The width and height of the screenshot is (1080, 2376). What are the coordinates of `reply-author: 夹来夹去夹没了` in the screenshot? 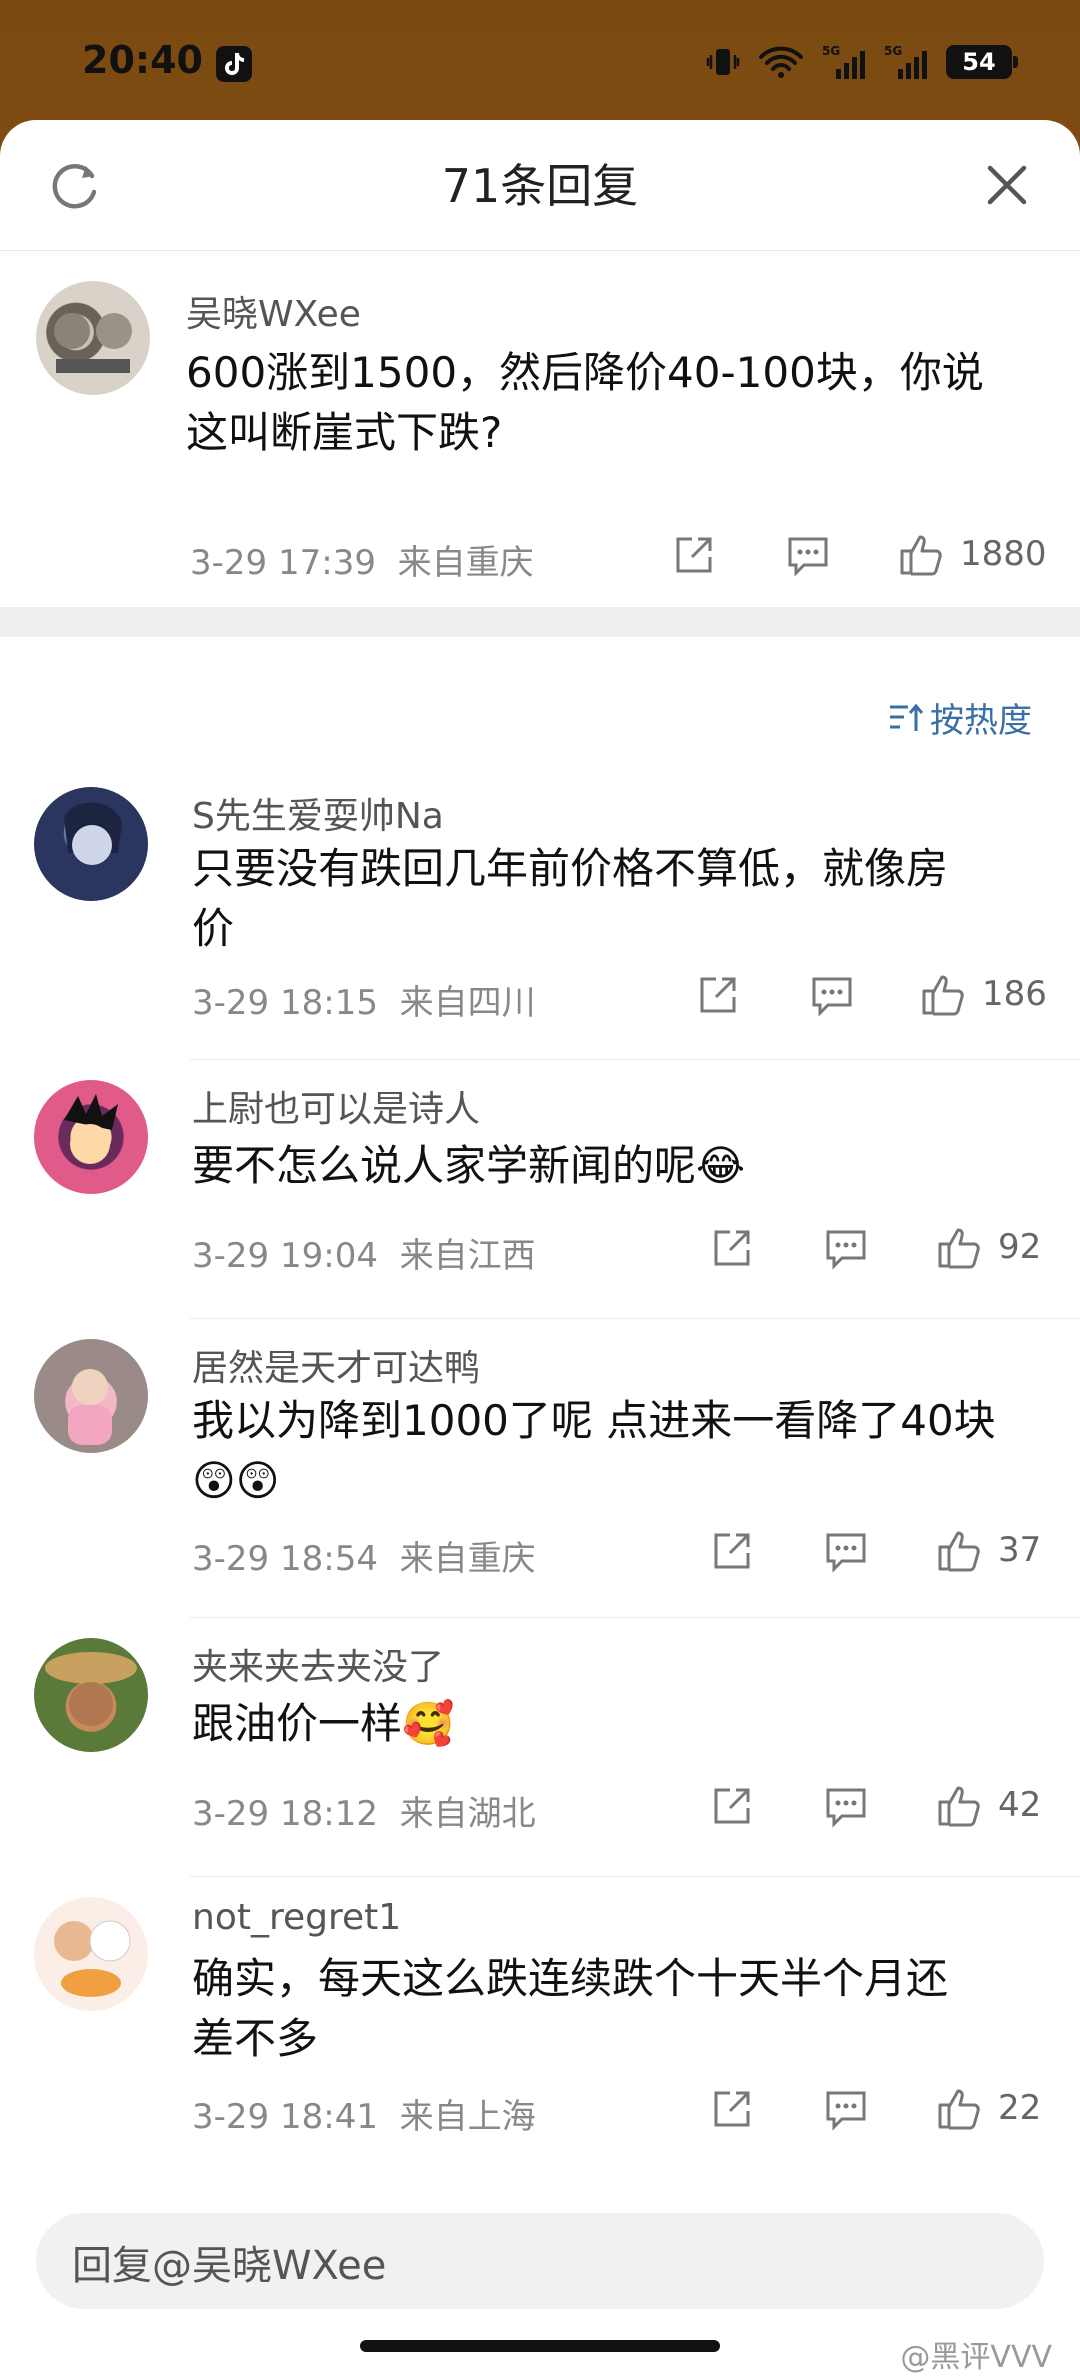 It's located at (318, 1664).